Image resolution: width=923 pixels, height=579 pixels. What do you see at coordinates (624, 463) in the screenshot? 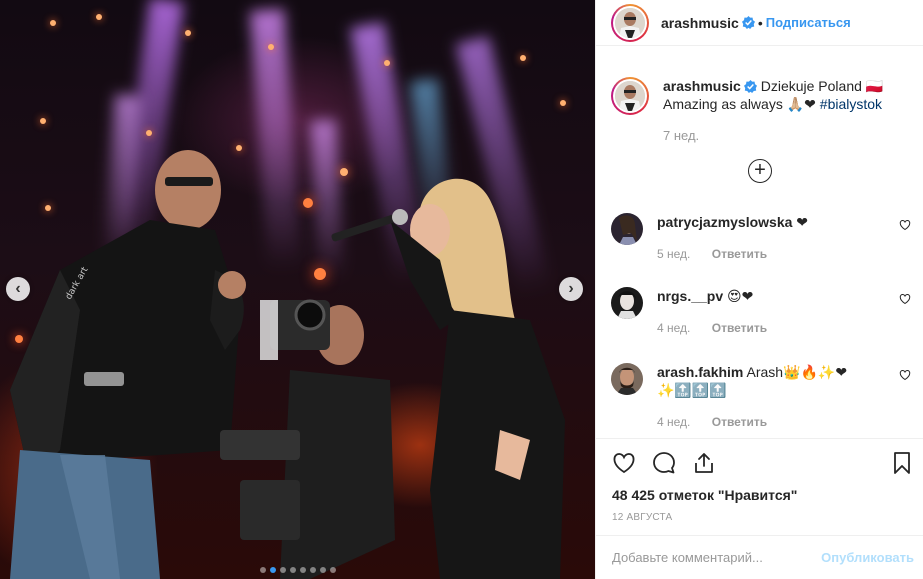
I see `heart-icon` at bounding box center [624, 463].